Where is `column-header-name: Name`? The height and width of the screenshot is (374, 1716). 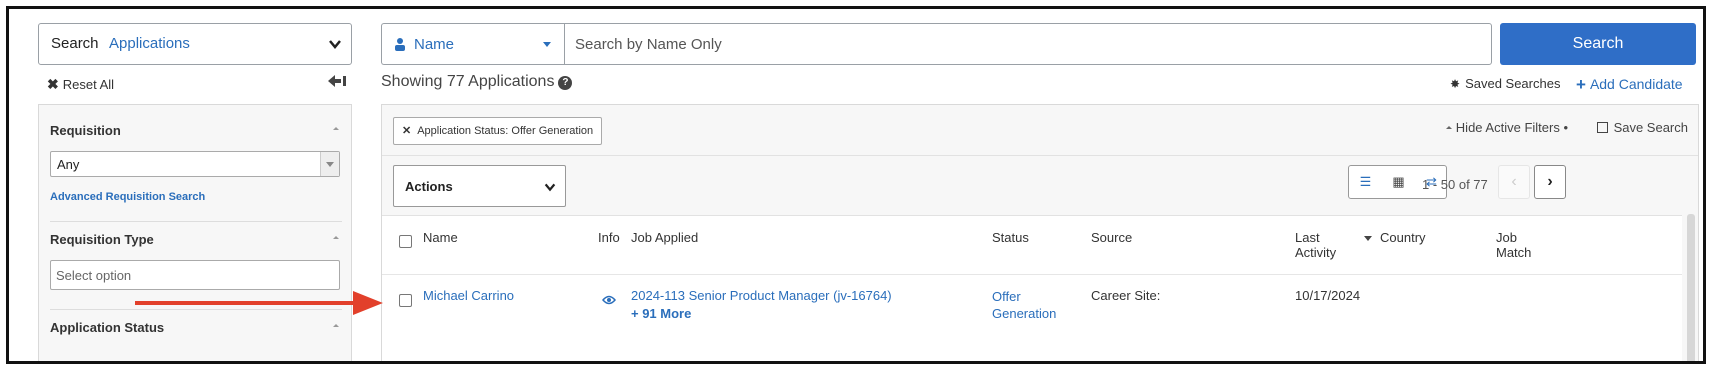 column-header-name: Name is located at coordinates (440, 237).